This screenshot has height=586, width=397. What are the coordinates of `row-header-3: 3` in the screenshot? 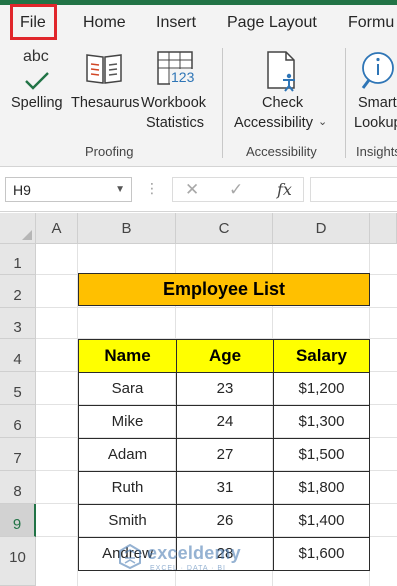 It's located at (18, 323).